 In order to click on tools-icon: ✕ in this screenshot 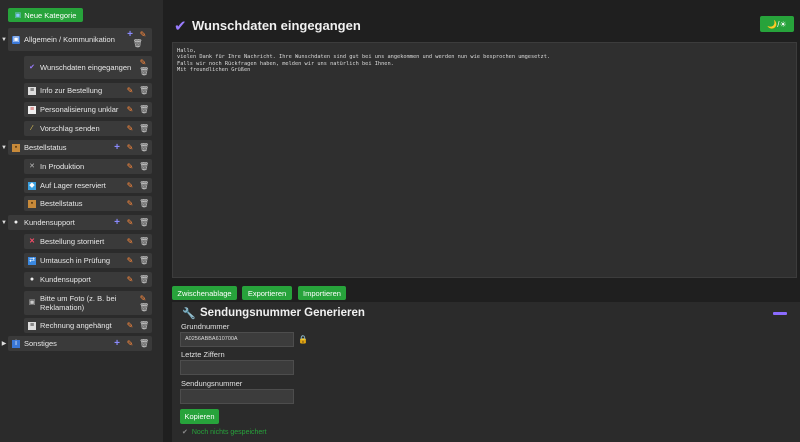, I will do `click(32, 166)`.